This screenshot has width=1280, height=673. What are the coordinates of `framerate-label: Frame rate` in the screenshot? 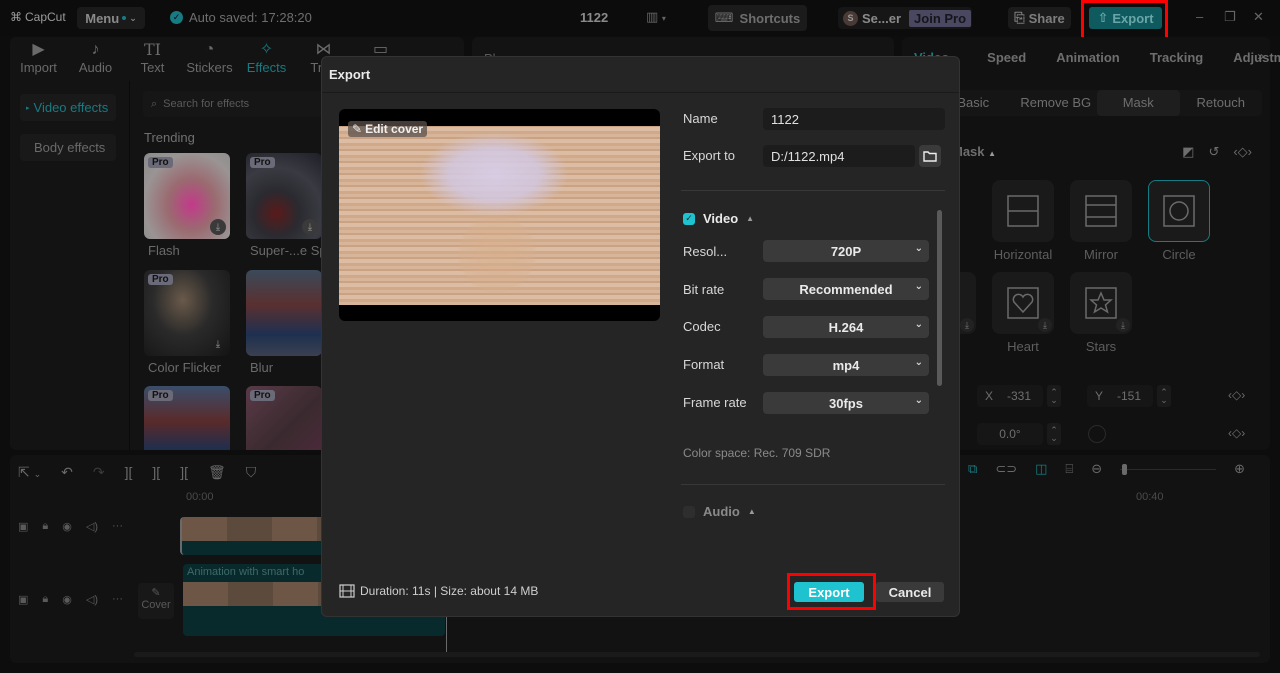 It's located at (715, 402).